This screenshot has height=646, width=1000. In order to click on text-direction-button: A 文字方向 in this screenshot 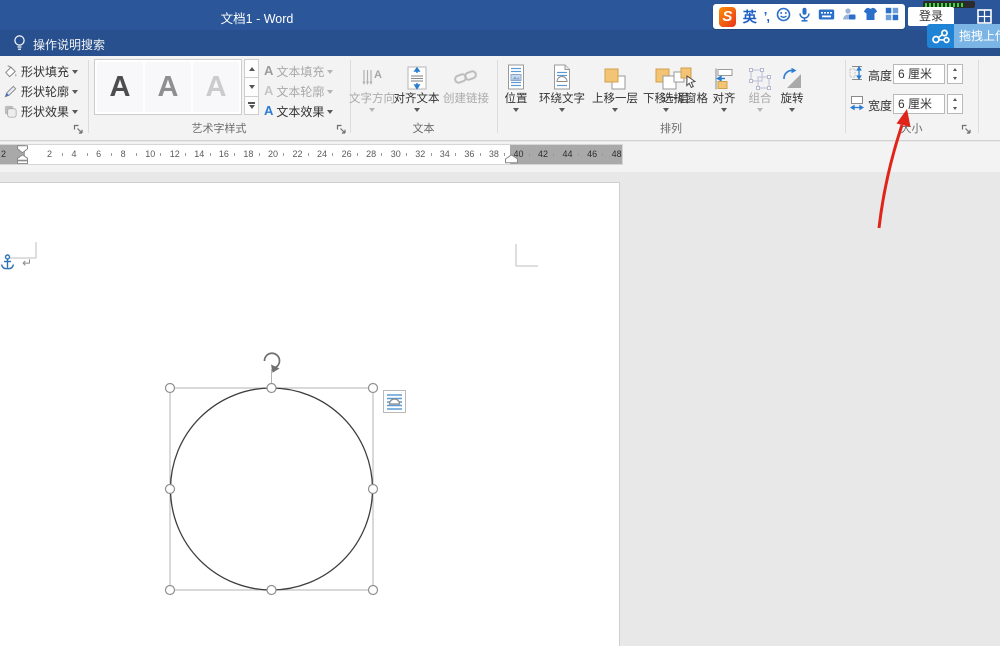, I will do `click(372, 85)`.